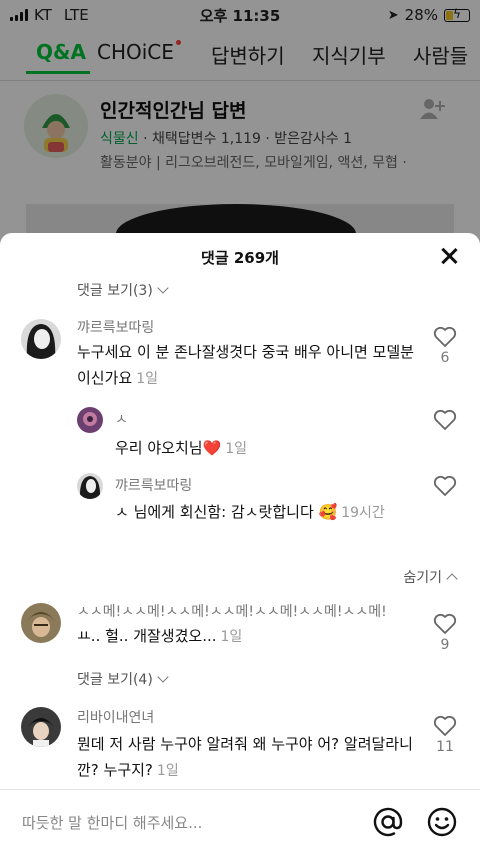 Image resolution: width=480 pixels, height=854 pixels. I want to click on emoji-icon, so click(442, 822).